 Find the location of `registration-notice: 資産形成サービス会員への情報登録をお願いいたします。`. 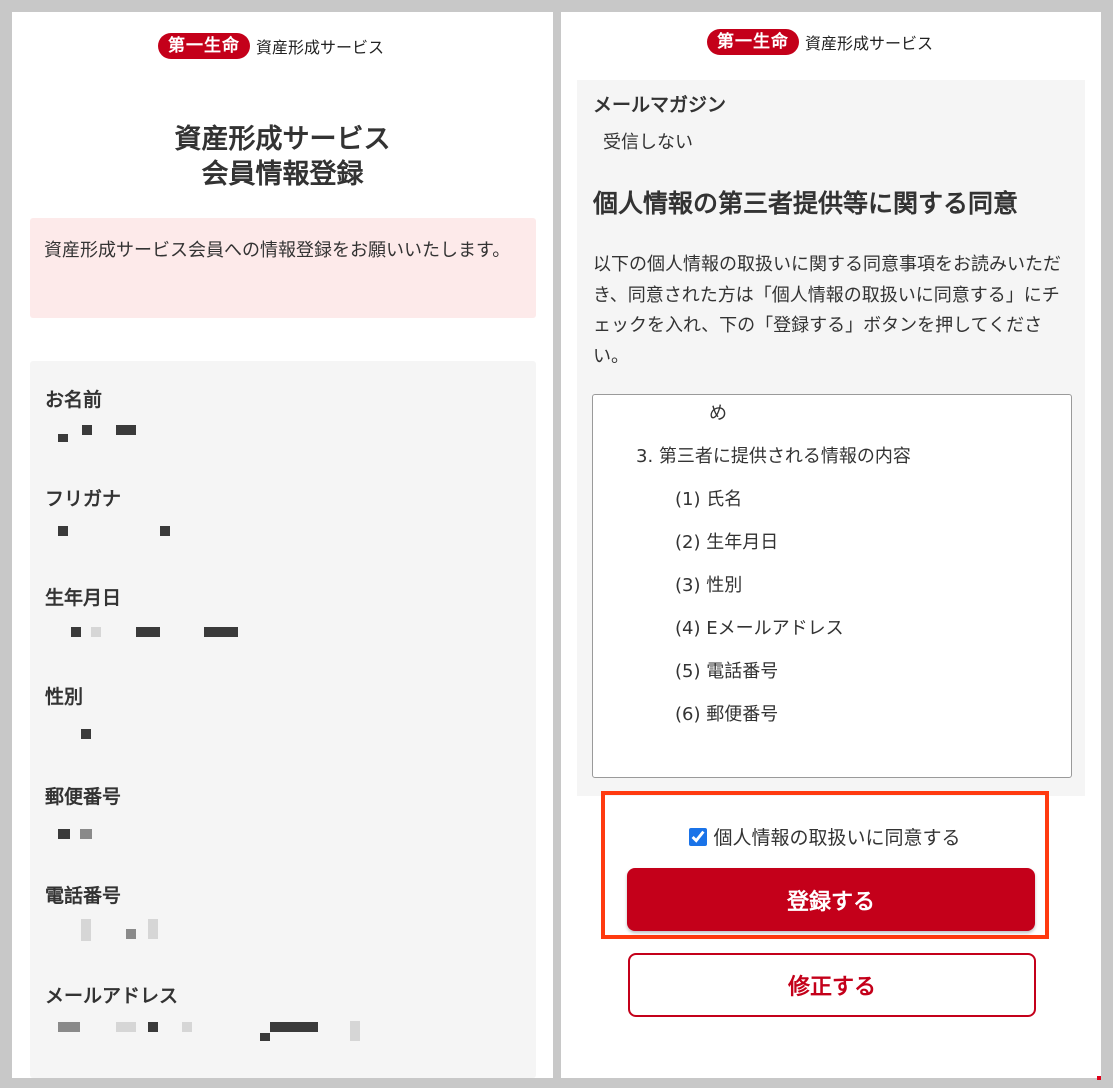

registration-notice: 資産形成サービス会員への情報登録をお願いいたします。 is located at coordinates (283, 268).